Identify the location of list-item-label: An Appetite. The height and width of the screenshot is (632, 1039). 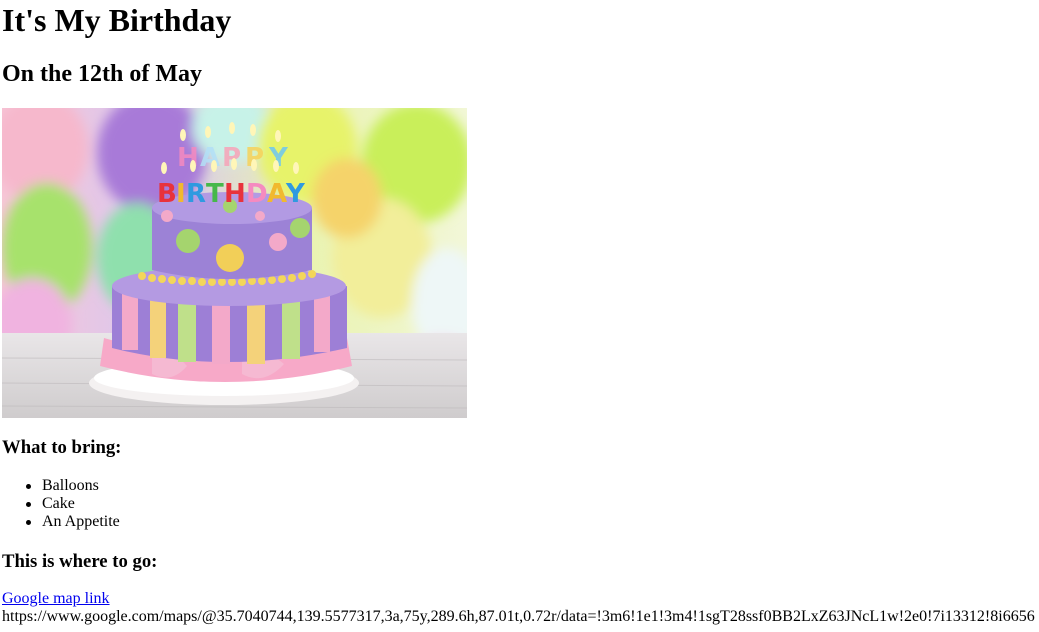
(81, 521).